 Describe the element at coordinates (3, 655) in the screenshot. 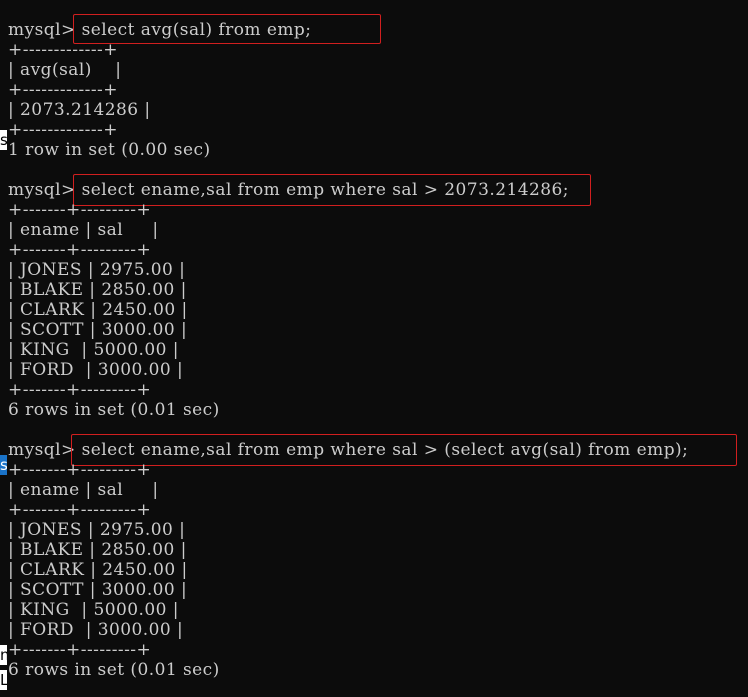

I see `edge-fragment: n` at that location.